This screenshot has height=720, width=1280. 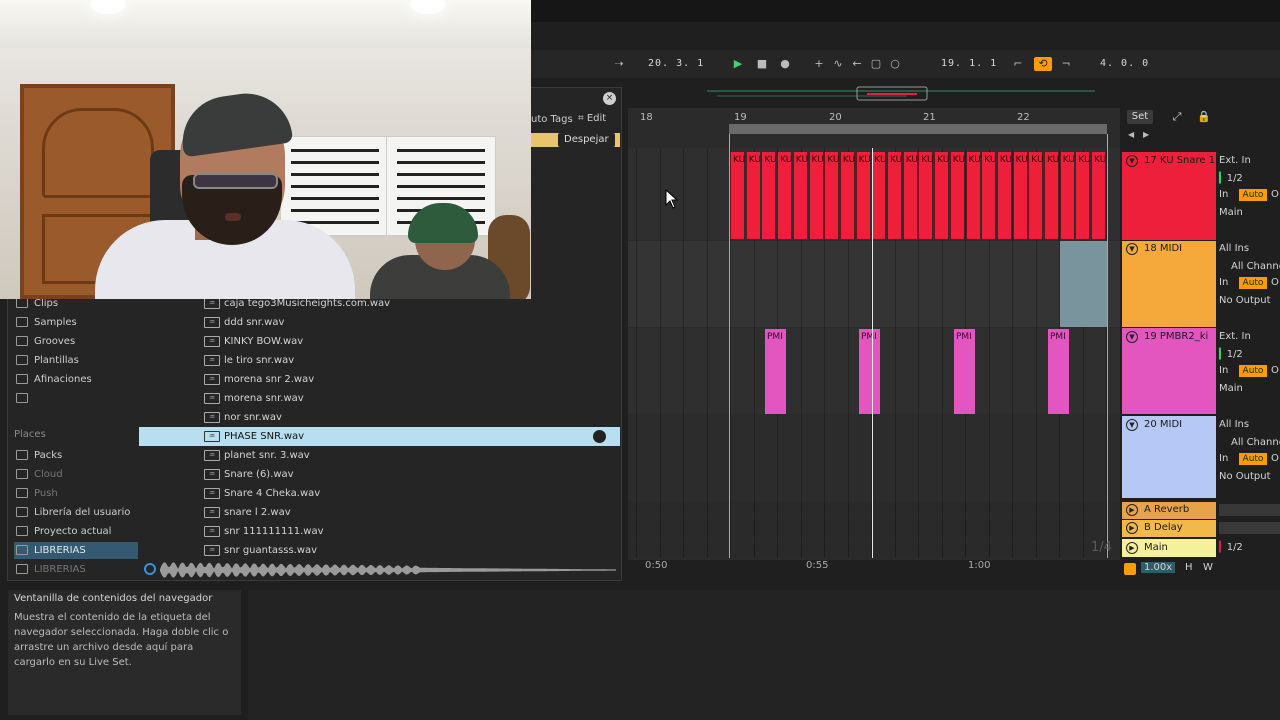 I want to click on nav-left-icon: ◀, so click(x=1131, y=134).